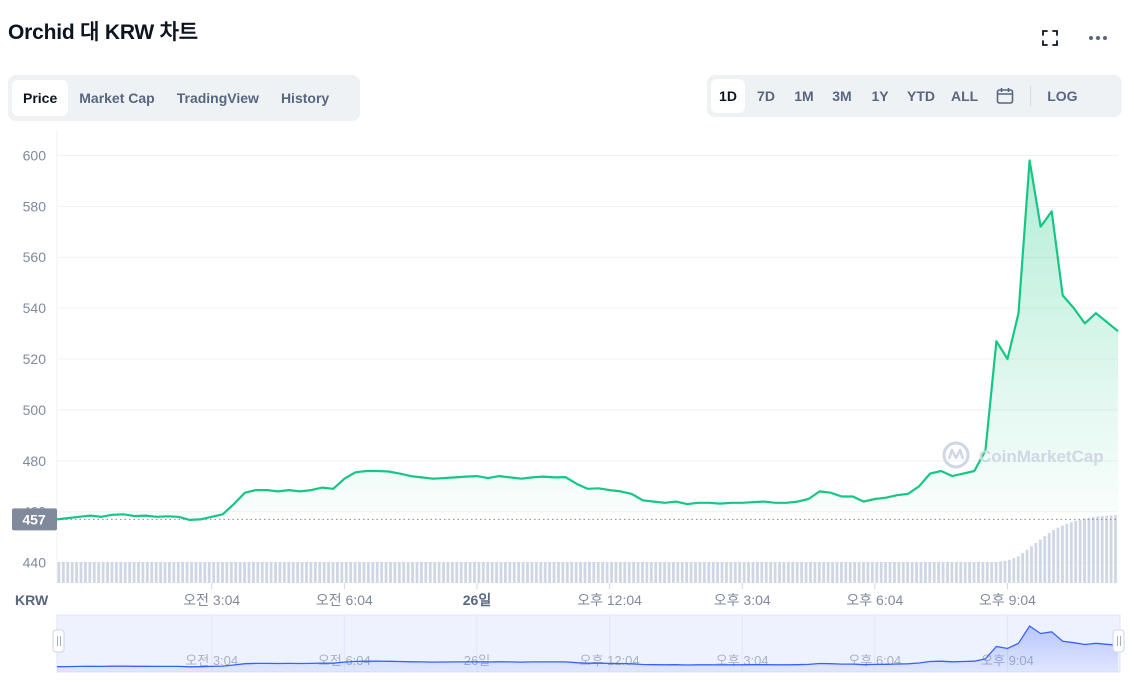  I want to click on y-tick-label: 500, so click(35, 410).